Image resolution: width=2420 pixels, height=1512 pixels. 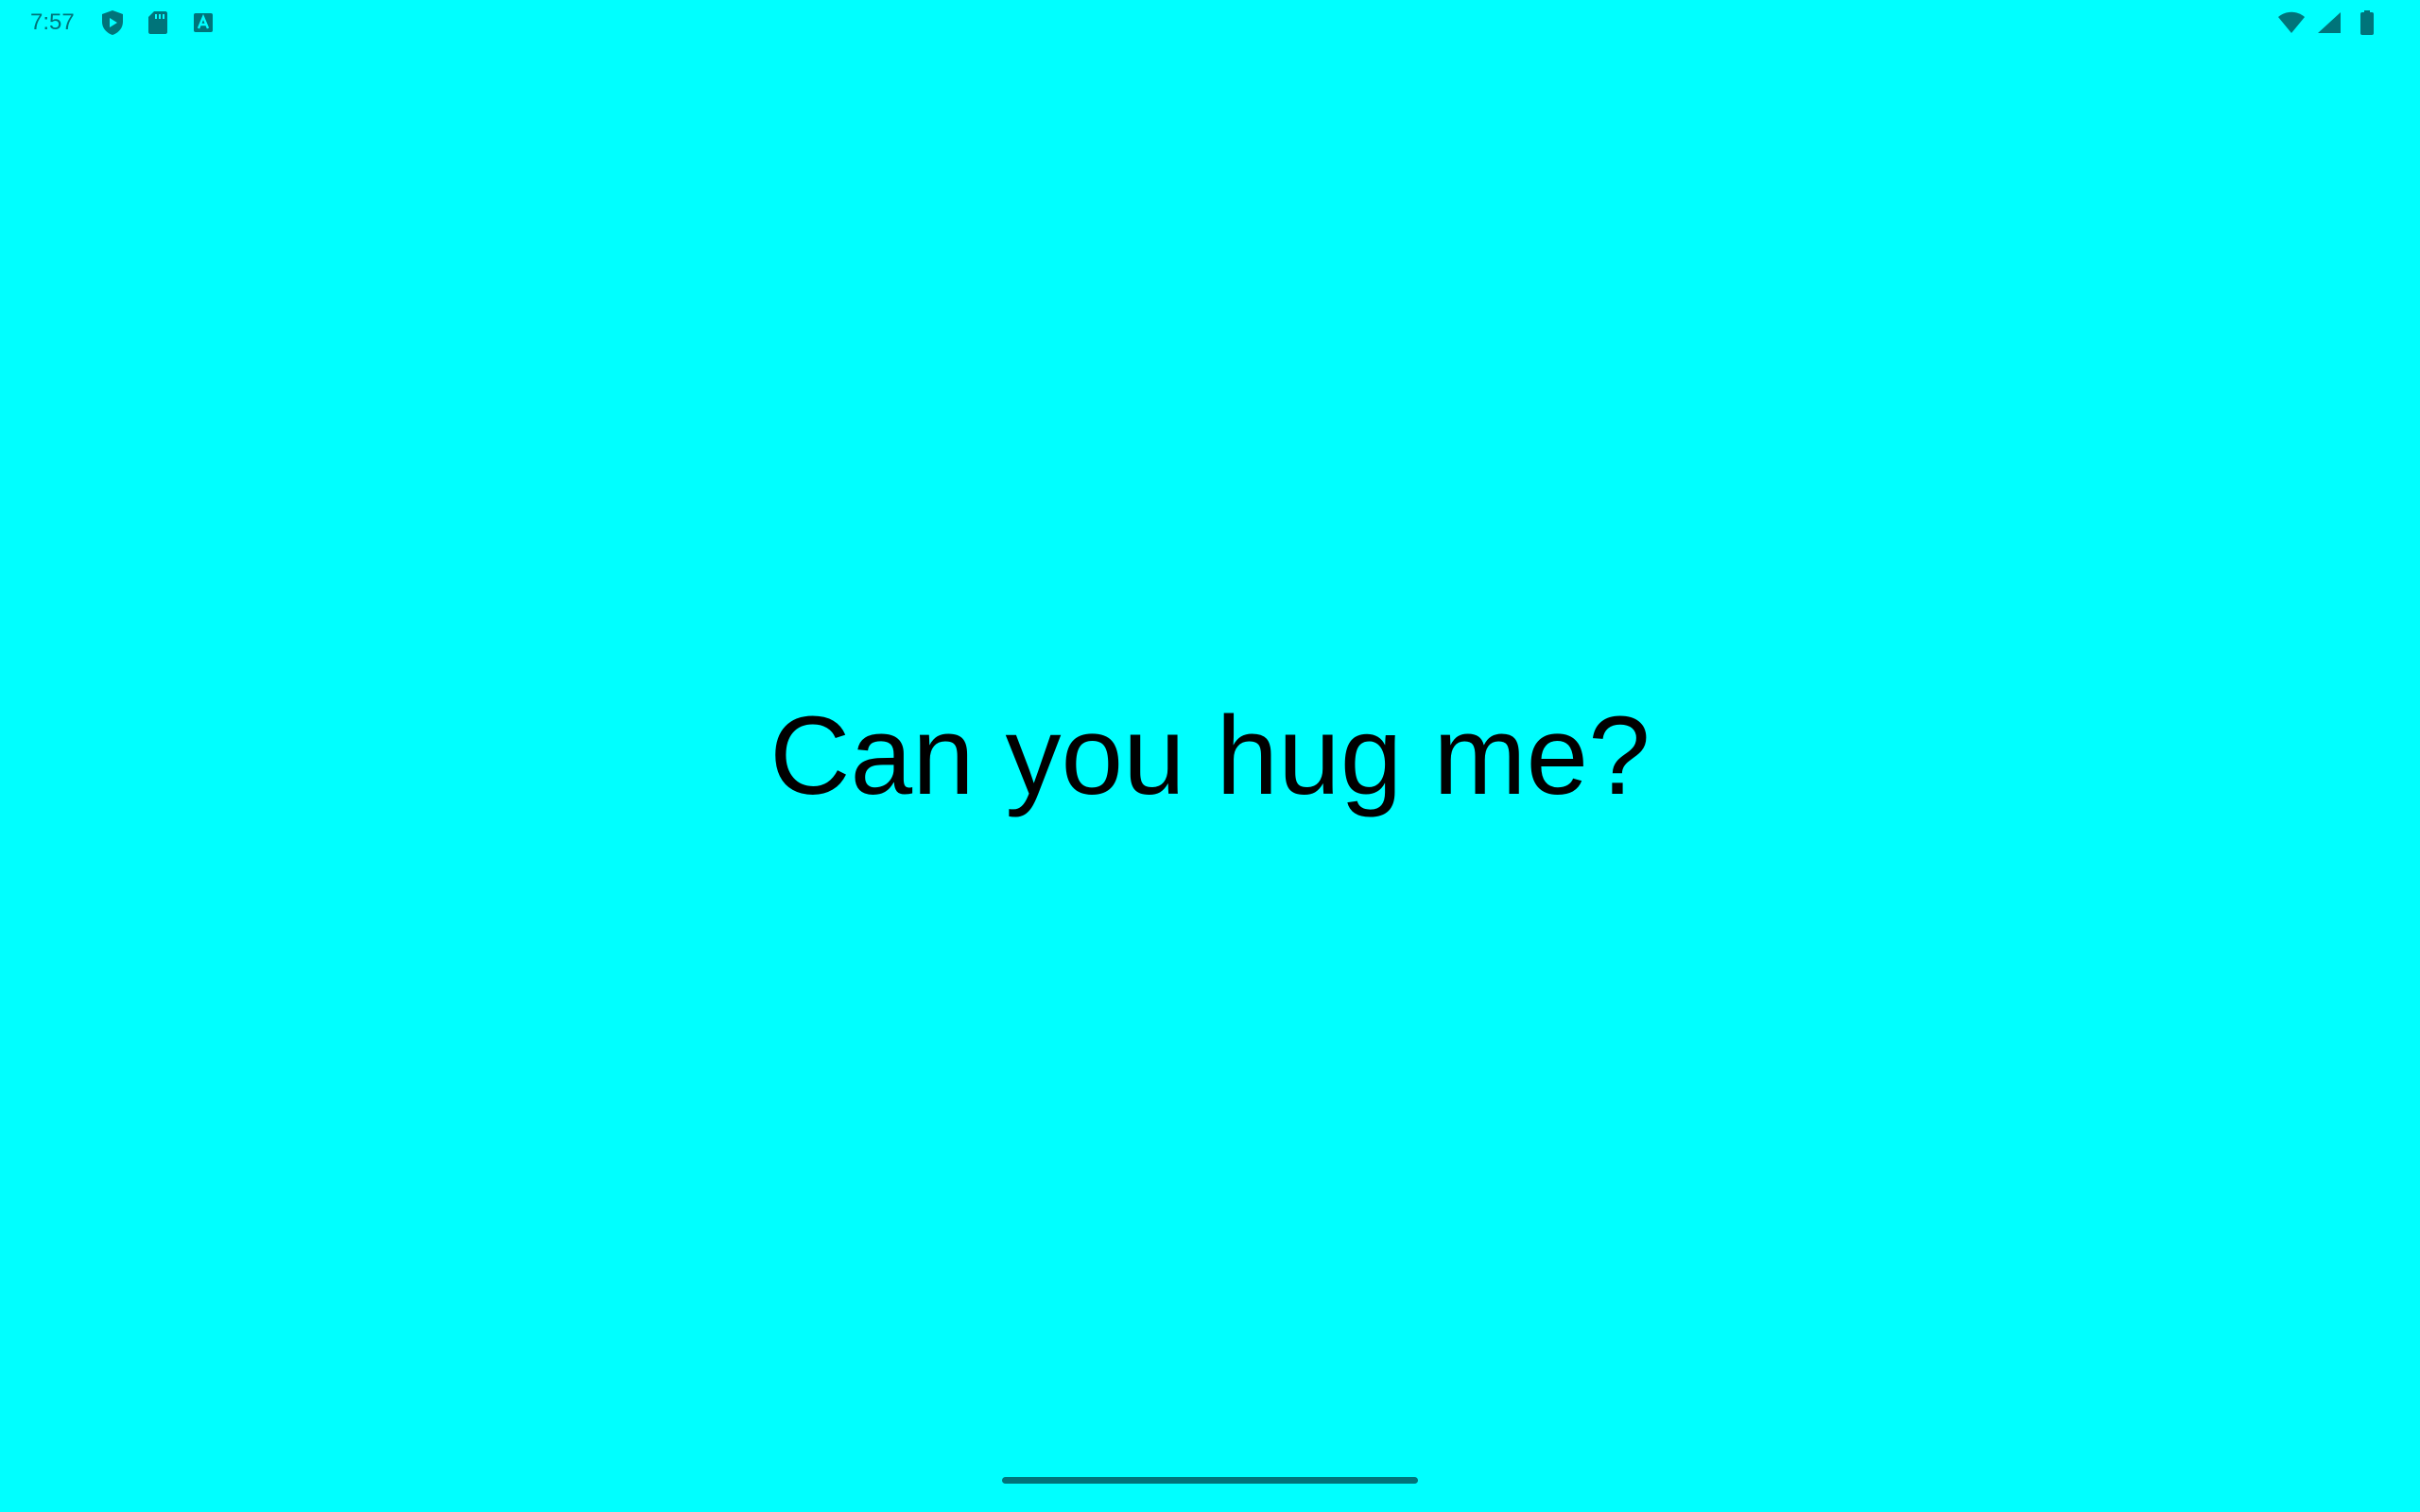 What do you see at coordinates (52, 22) in the screenshot?
I see `status-time: 7:57` at bounding box center [52, 22].